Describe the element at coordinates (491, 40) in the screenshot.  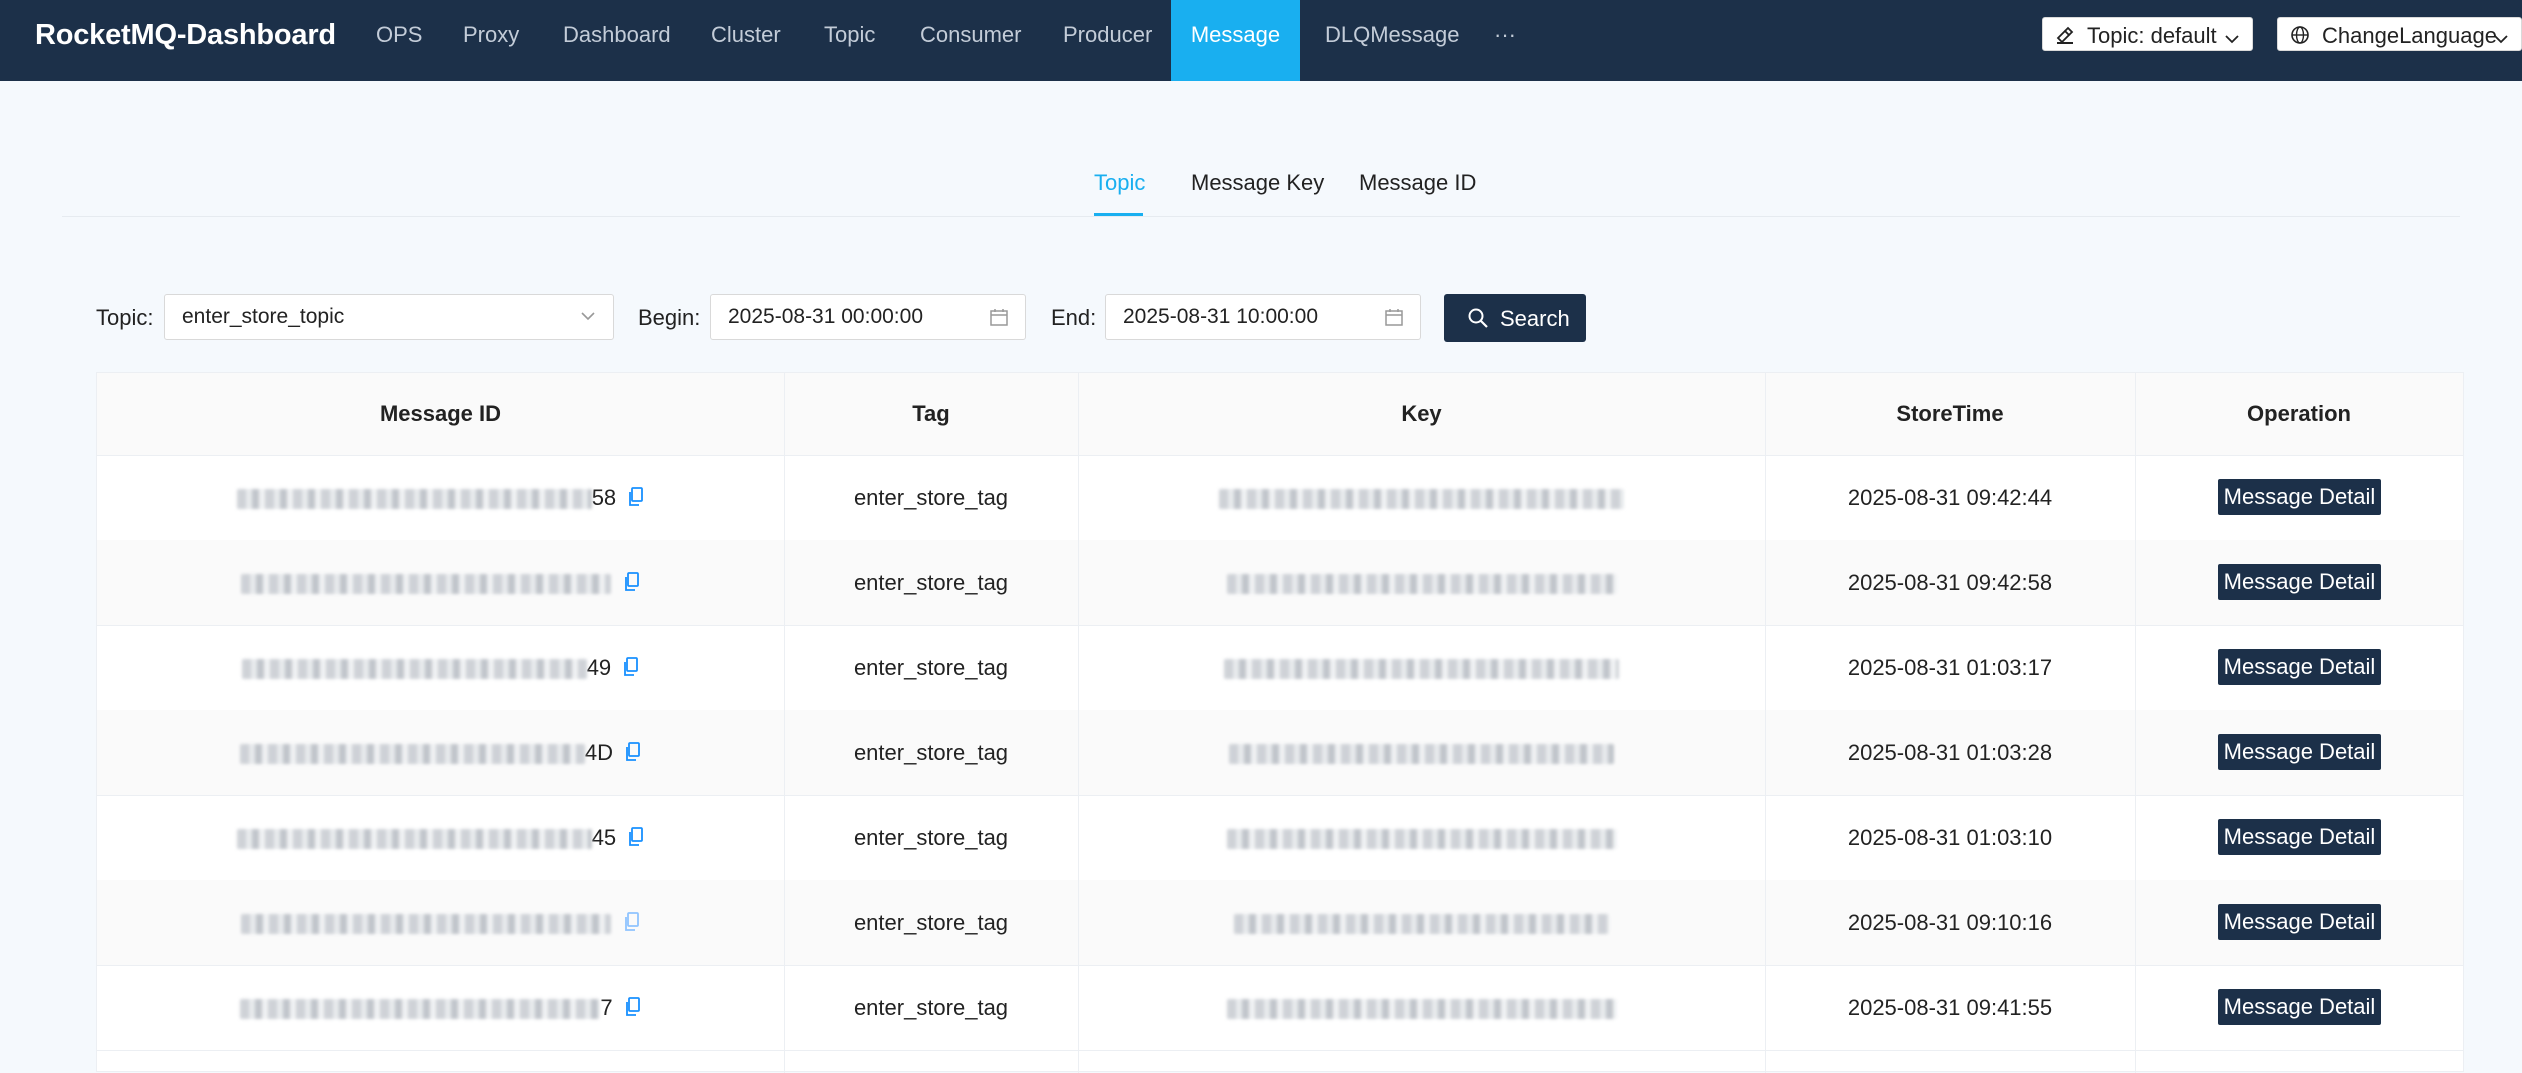
I see `nav-proxy: Proxy` at that location.